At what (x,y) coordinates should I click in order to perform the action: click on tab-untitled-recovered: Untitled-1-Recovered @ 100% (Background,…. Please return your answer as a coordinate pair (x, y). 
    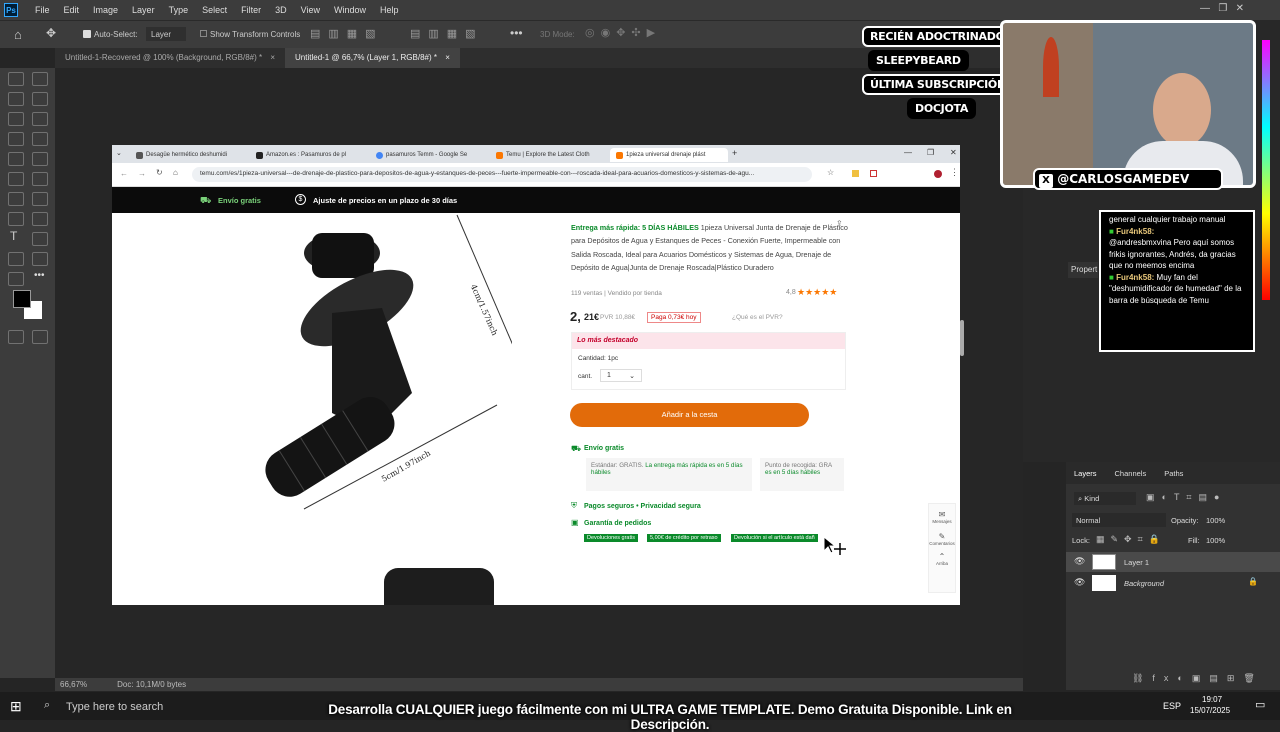
    Looking at the image, I should click on (170, 58).